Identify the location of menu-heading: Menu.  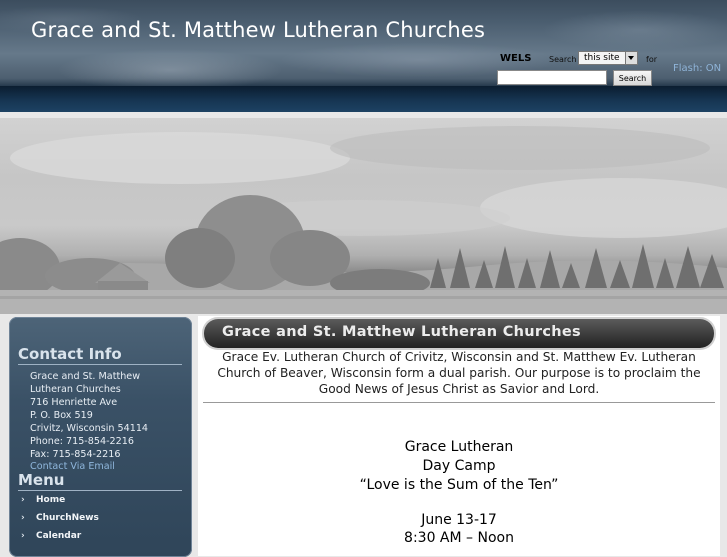
(100, 481).